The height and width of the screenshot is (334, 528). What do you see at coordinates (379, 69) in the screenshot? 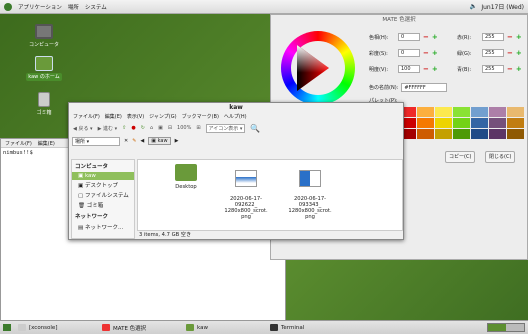
I see `val-label: 明度(V):` at bounding box center [379, 69].